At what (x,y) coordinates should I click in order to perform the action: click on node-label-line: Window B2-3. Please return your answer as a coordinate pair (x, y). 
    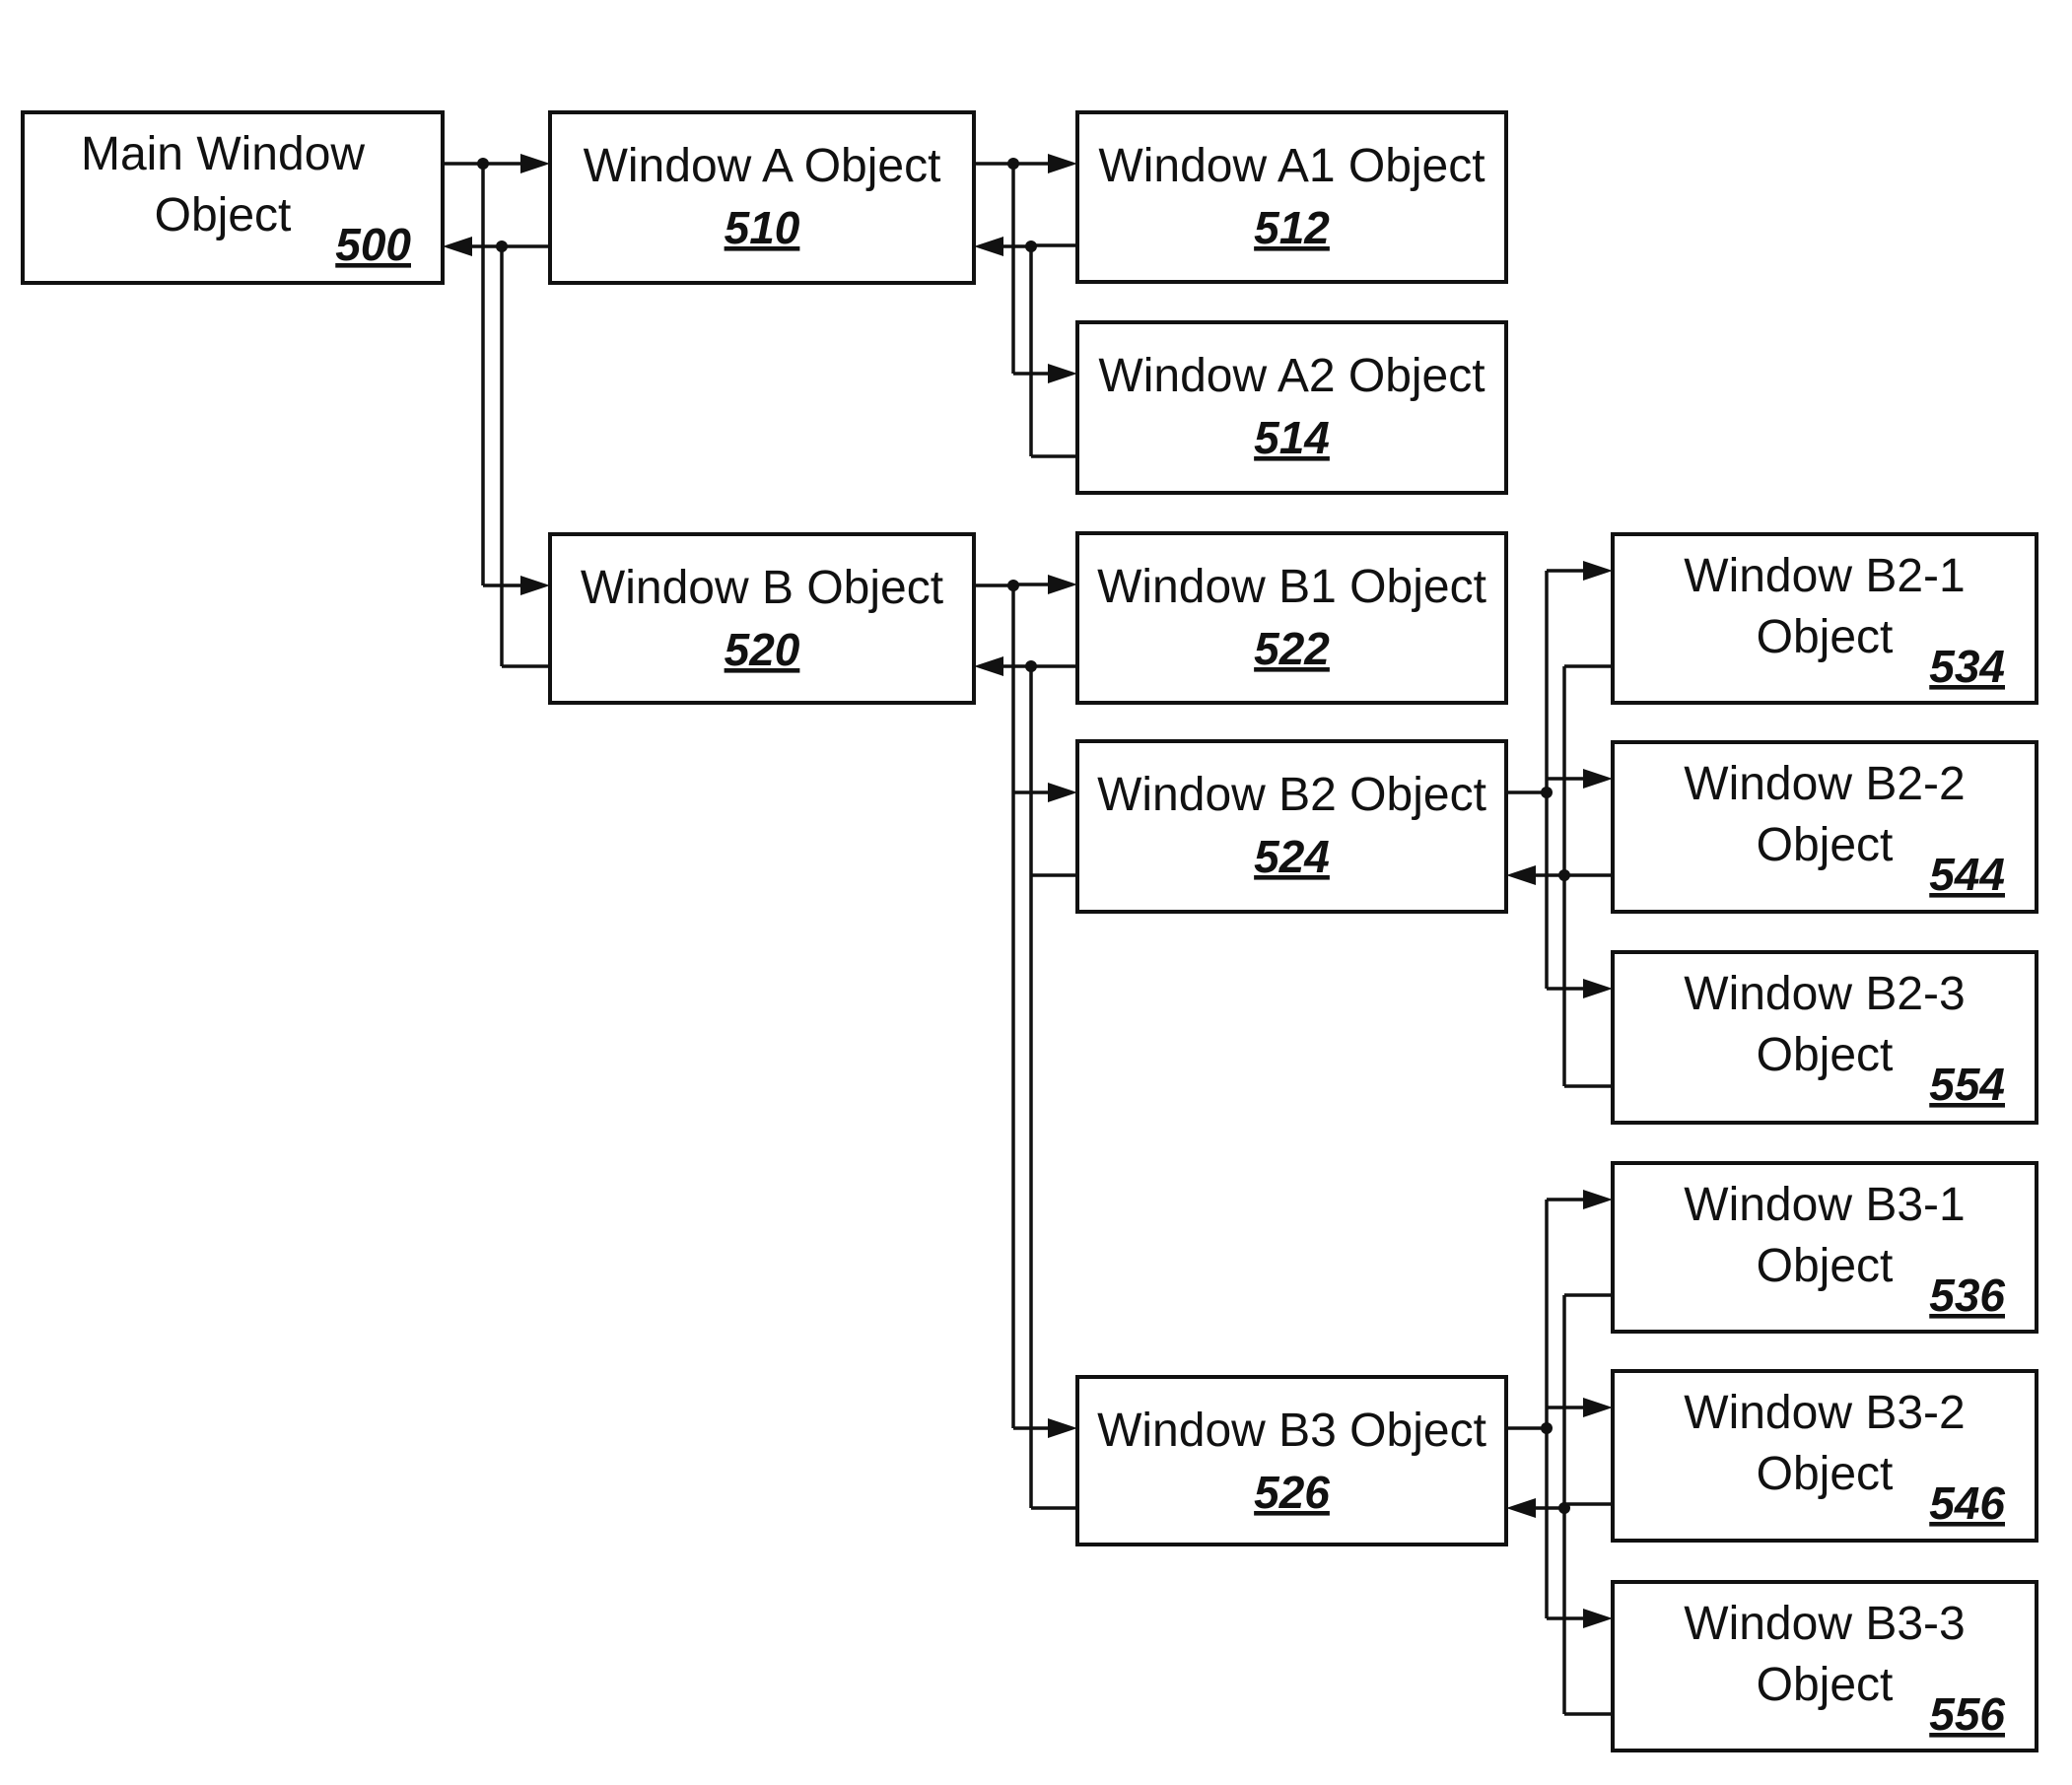
    Looking at the image, I should click on (1825, 994).